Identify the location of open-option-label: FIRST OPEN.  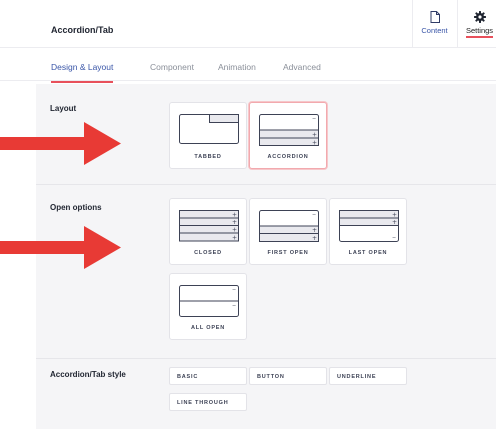
(288, 253).